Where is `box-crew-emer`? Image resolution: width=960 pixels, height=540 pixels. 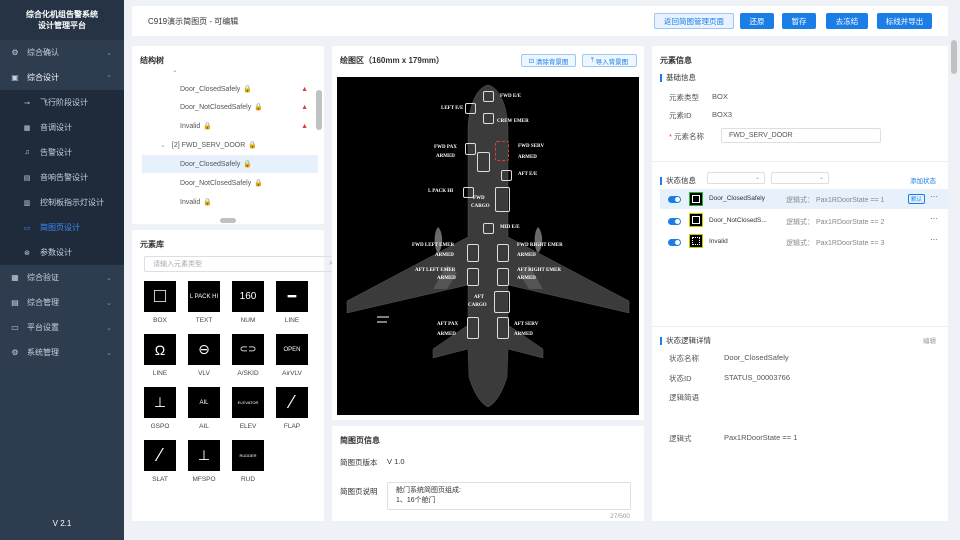 box-crew-emer is located at coordinates (488, 118).